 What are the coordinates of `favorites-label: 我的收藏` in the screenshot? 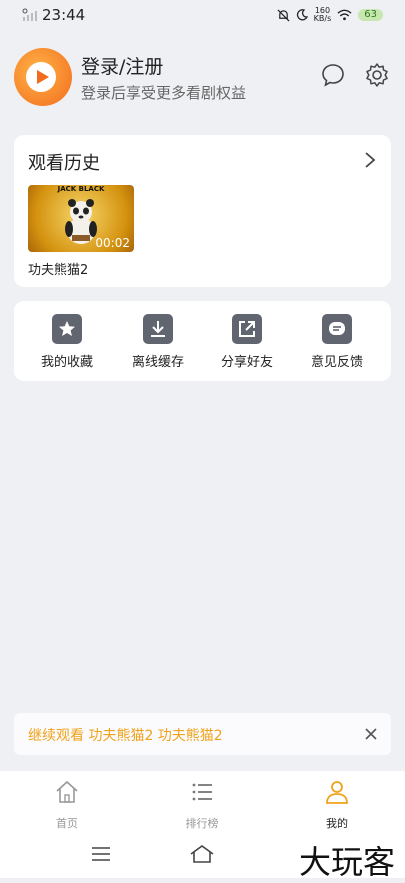 It's located at (66, 362).